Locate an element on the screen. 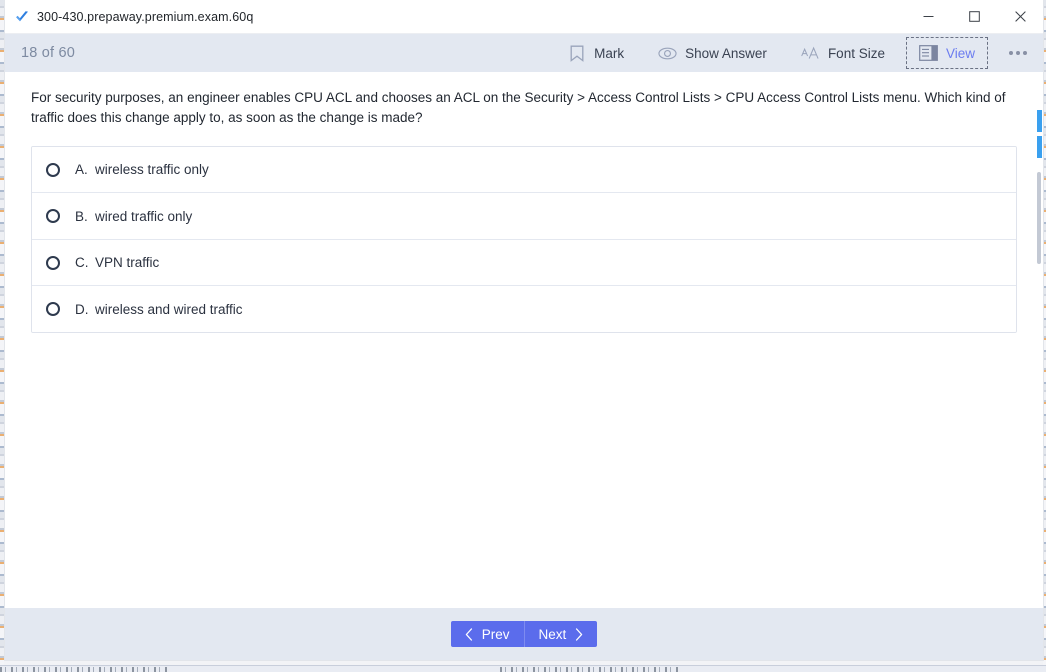 The height and width of the screenshot is (672, 1046). answer-option-b: B. wired traffic only is located at coordinates (524, 216).